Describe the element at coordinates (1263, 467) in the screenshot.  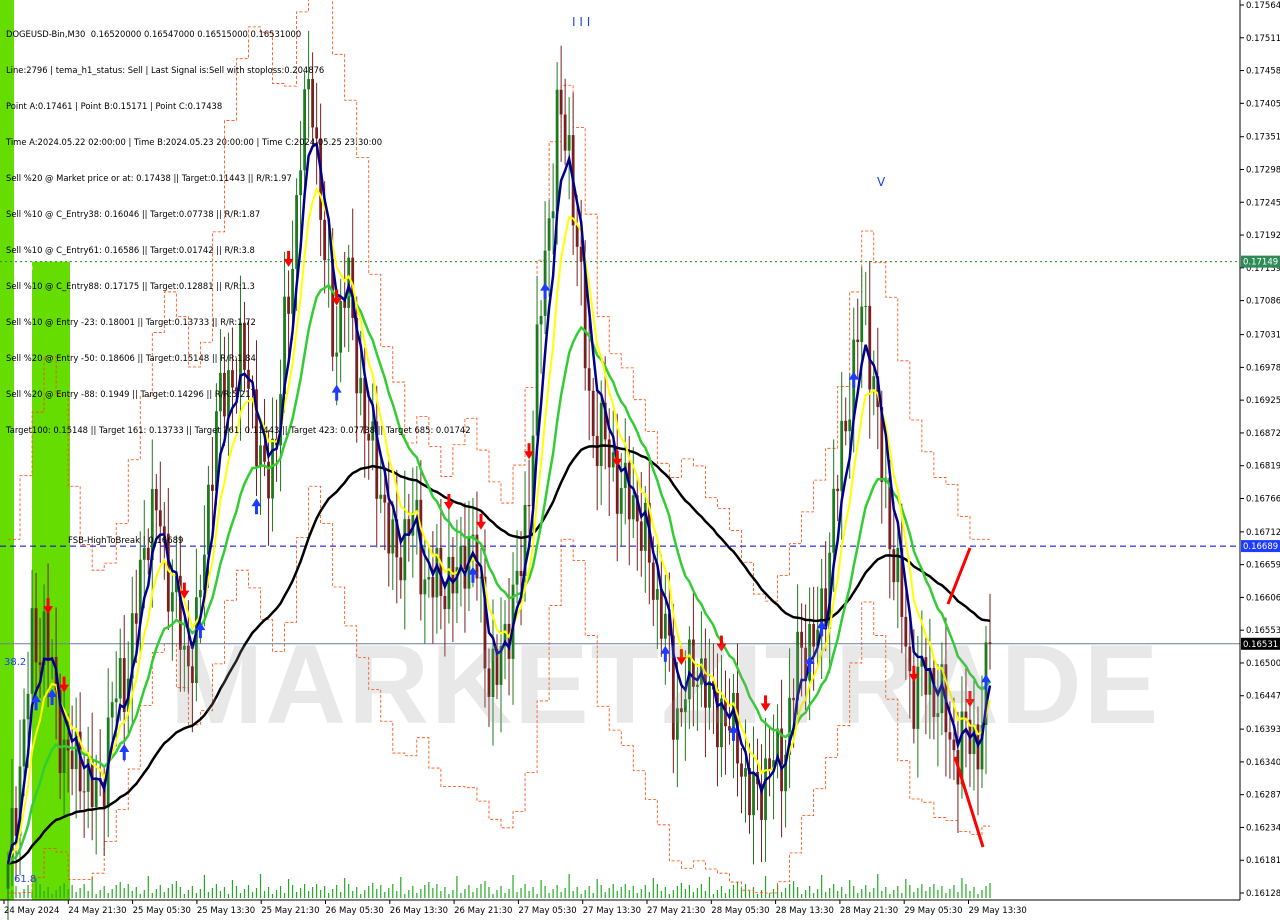
I see `y-tick-label: 0.16819` at that location.